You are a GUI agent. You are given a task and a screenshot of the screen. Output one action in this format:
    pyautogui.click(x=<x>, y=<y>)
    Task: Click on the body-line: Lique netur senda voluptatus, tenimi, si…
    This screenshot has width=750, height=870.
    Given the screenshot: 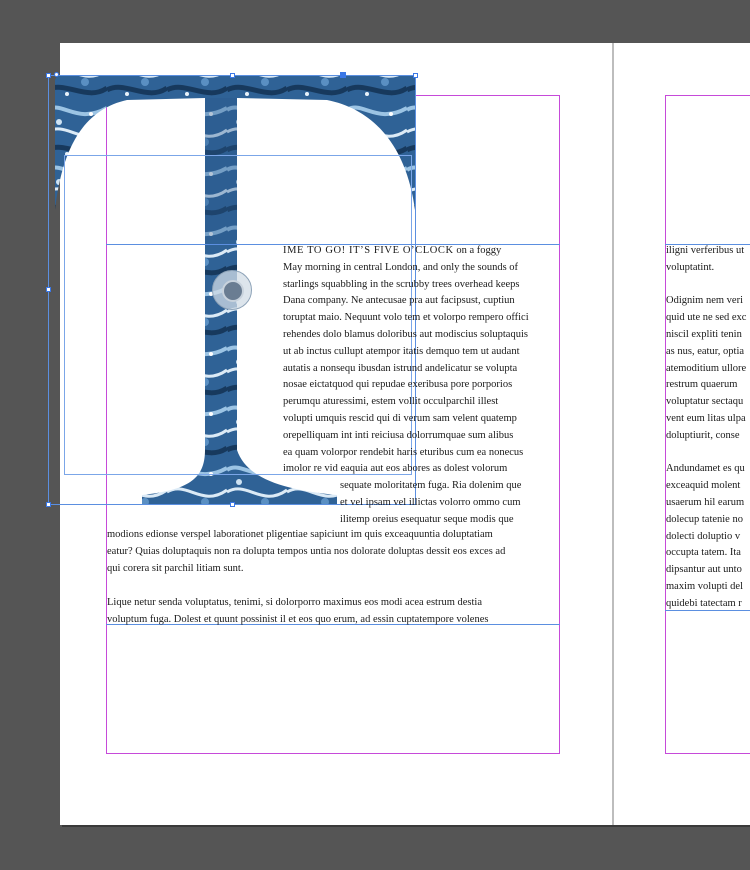 What is the action you would take?
    pyautogui.click(x=295, y=602)
    